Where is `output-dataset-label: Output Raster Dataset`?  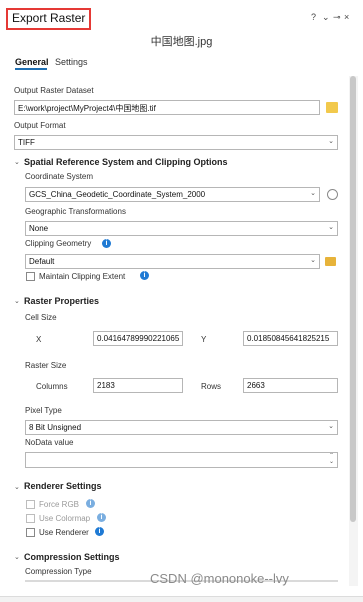 output-dataset-label: Output Raster Dataset is located at coordinates (54, 90).